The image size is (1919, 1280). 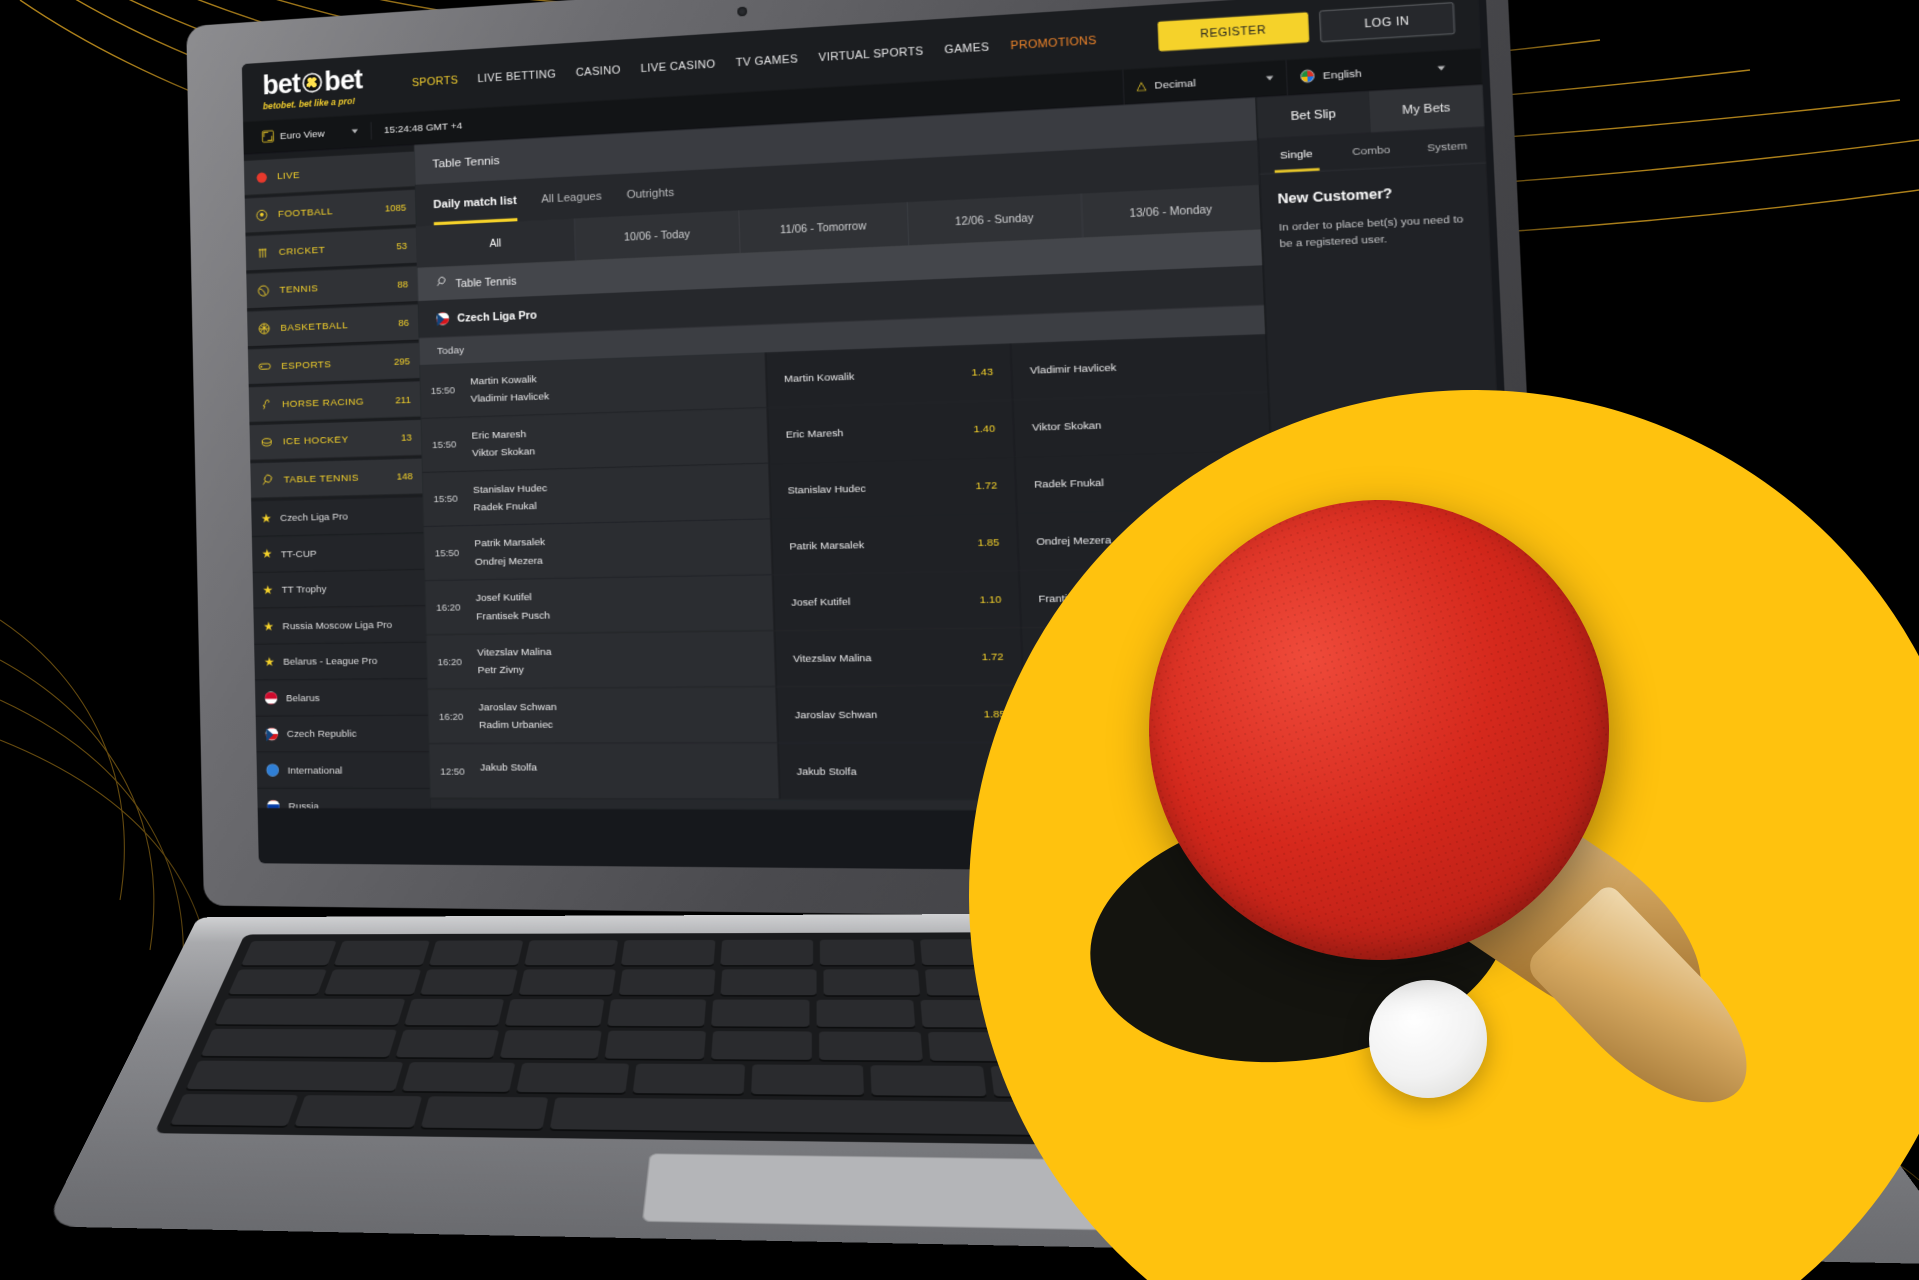 I want to click on sidebar-country-russia: Russia, so click(x=344, y=800).